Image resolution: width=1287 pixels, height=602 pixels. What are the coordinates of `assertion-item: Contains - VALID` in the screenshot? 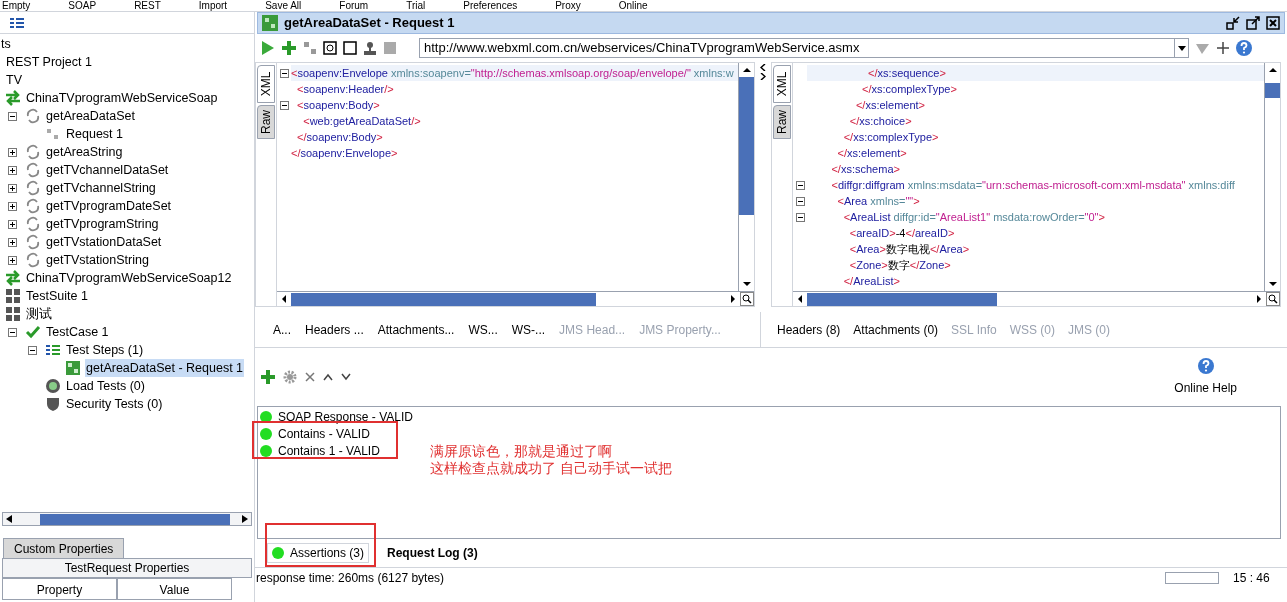 It's located at (324, 433).